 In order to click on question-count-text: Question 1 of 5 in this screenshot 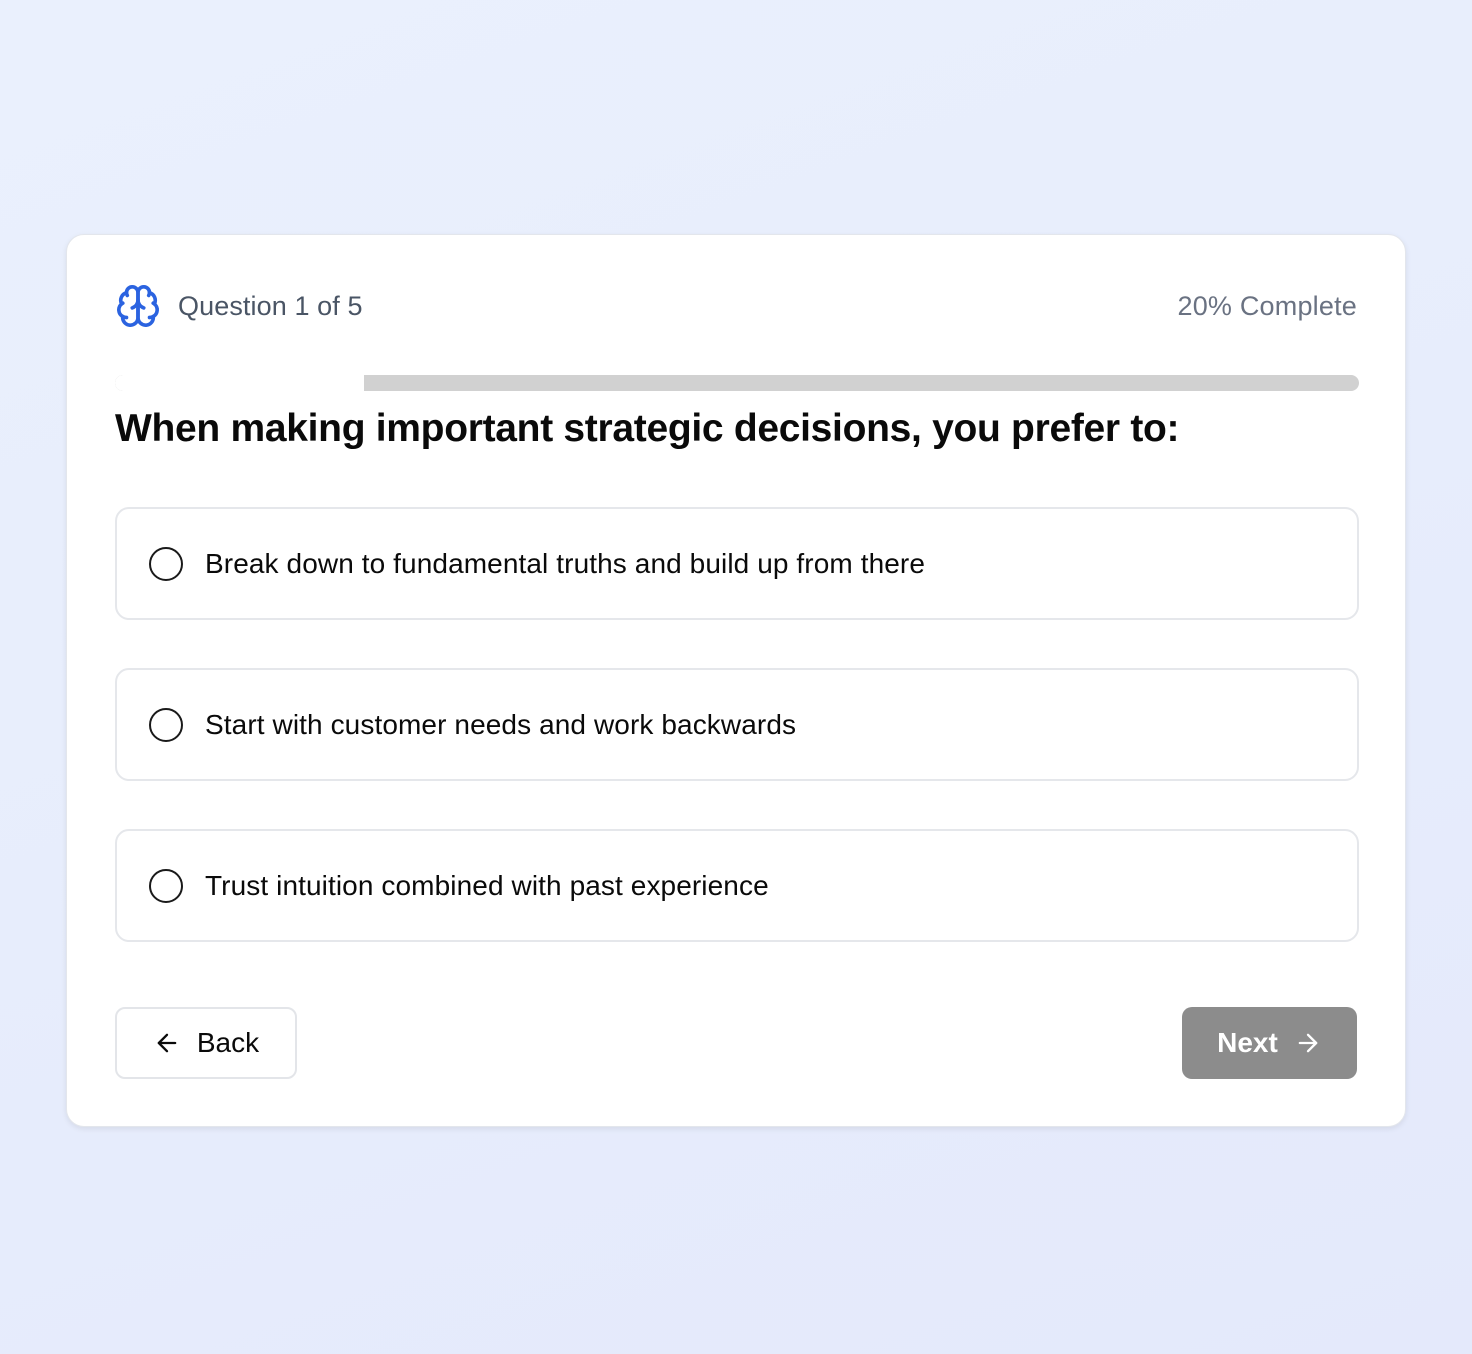, I will do `click(270, 305)`.